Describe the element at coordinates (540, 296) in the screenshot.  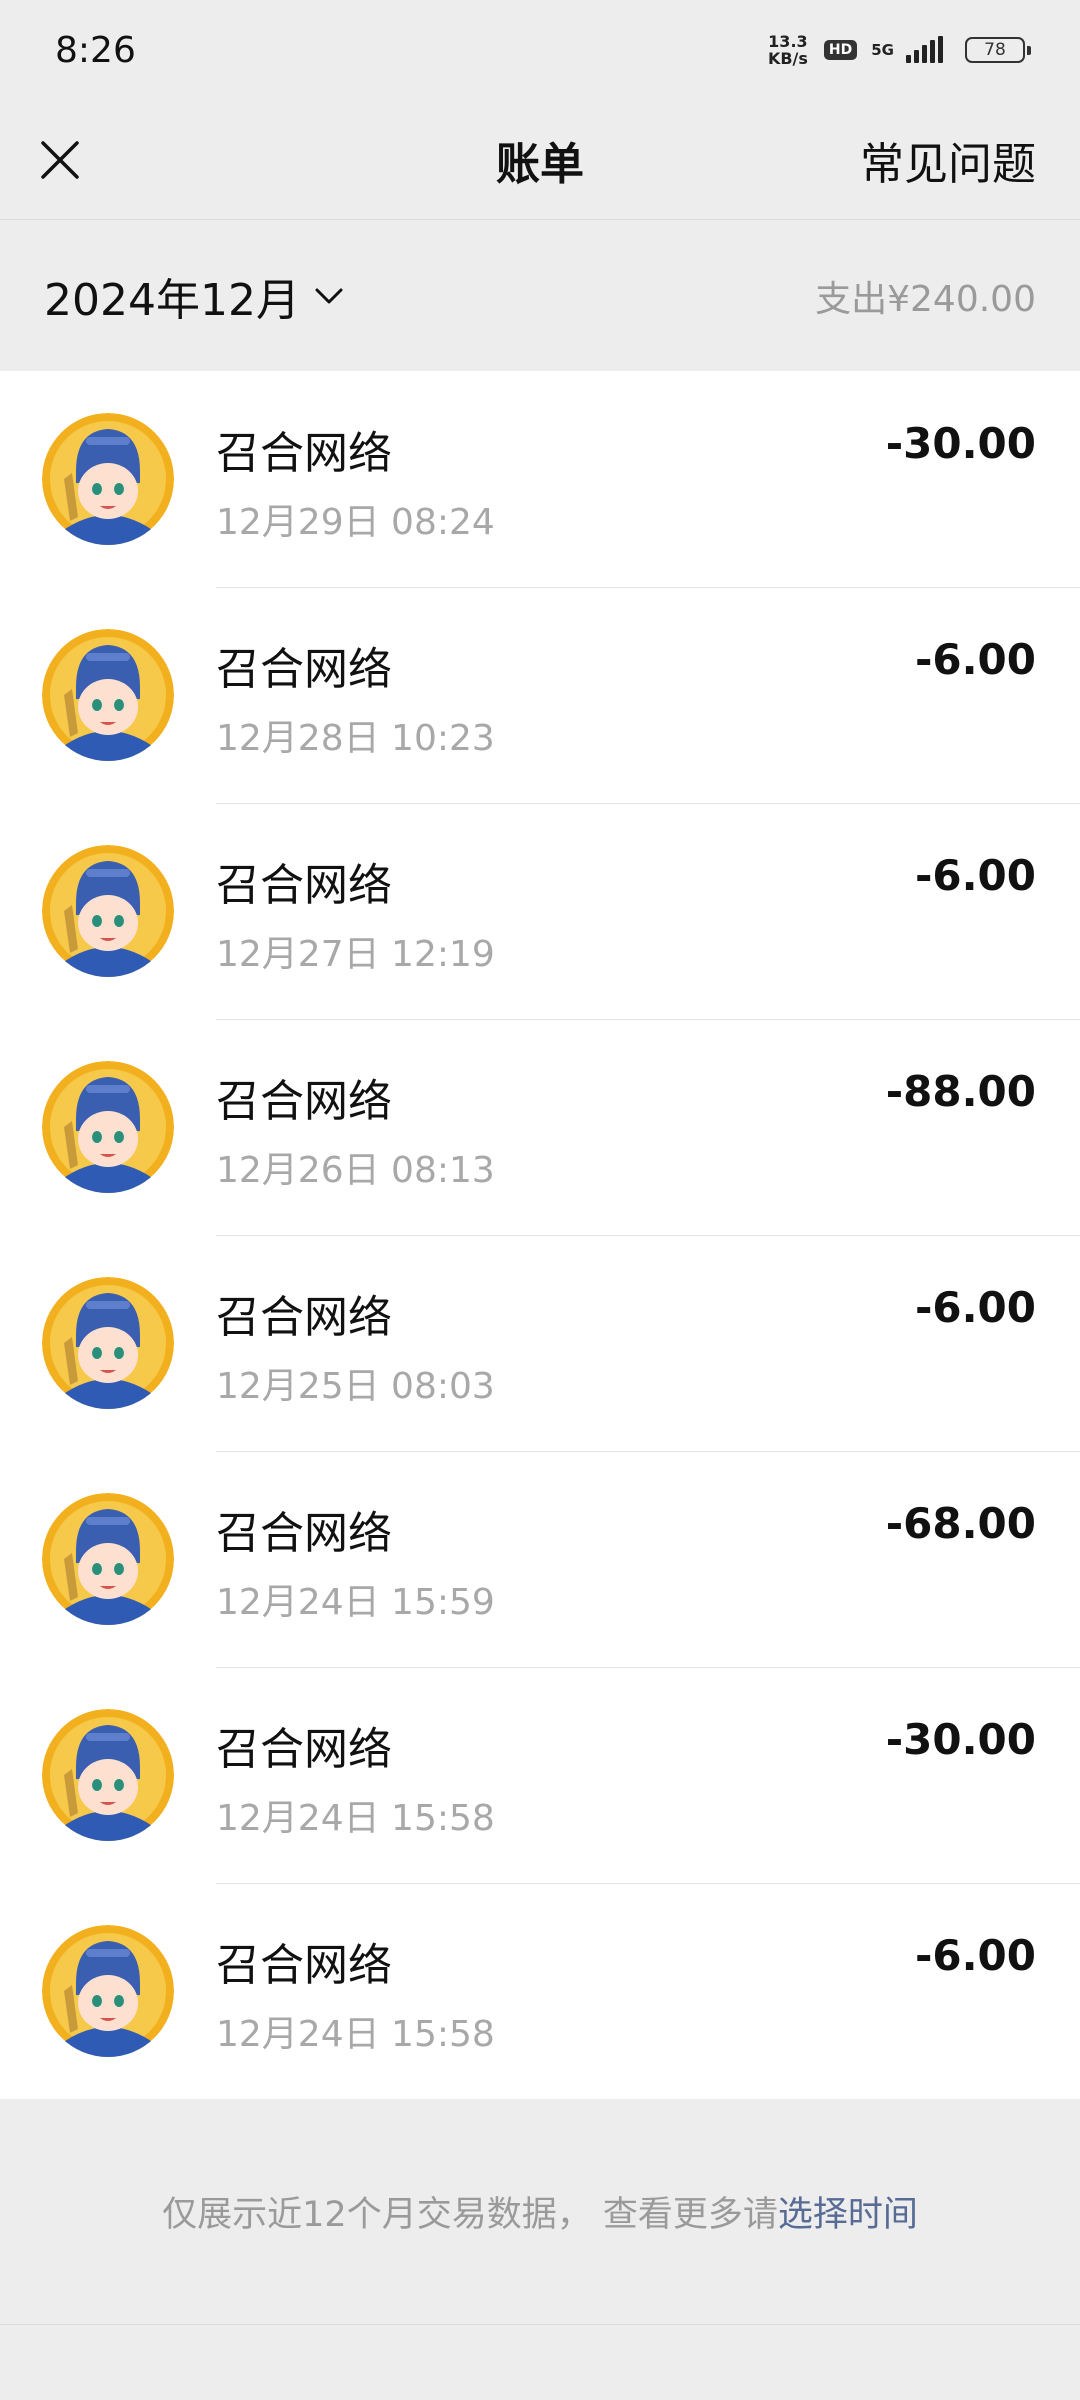
I see `month-bar: 2024年12月 支出¥240.00` at that location.